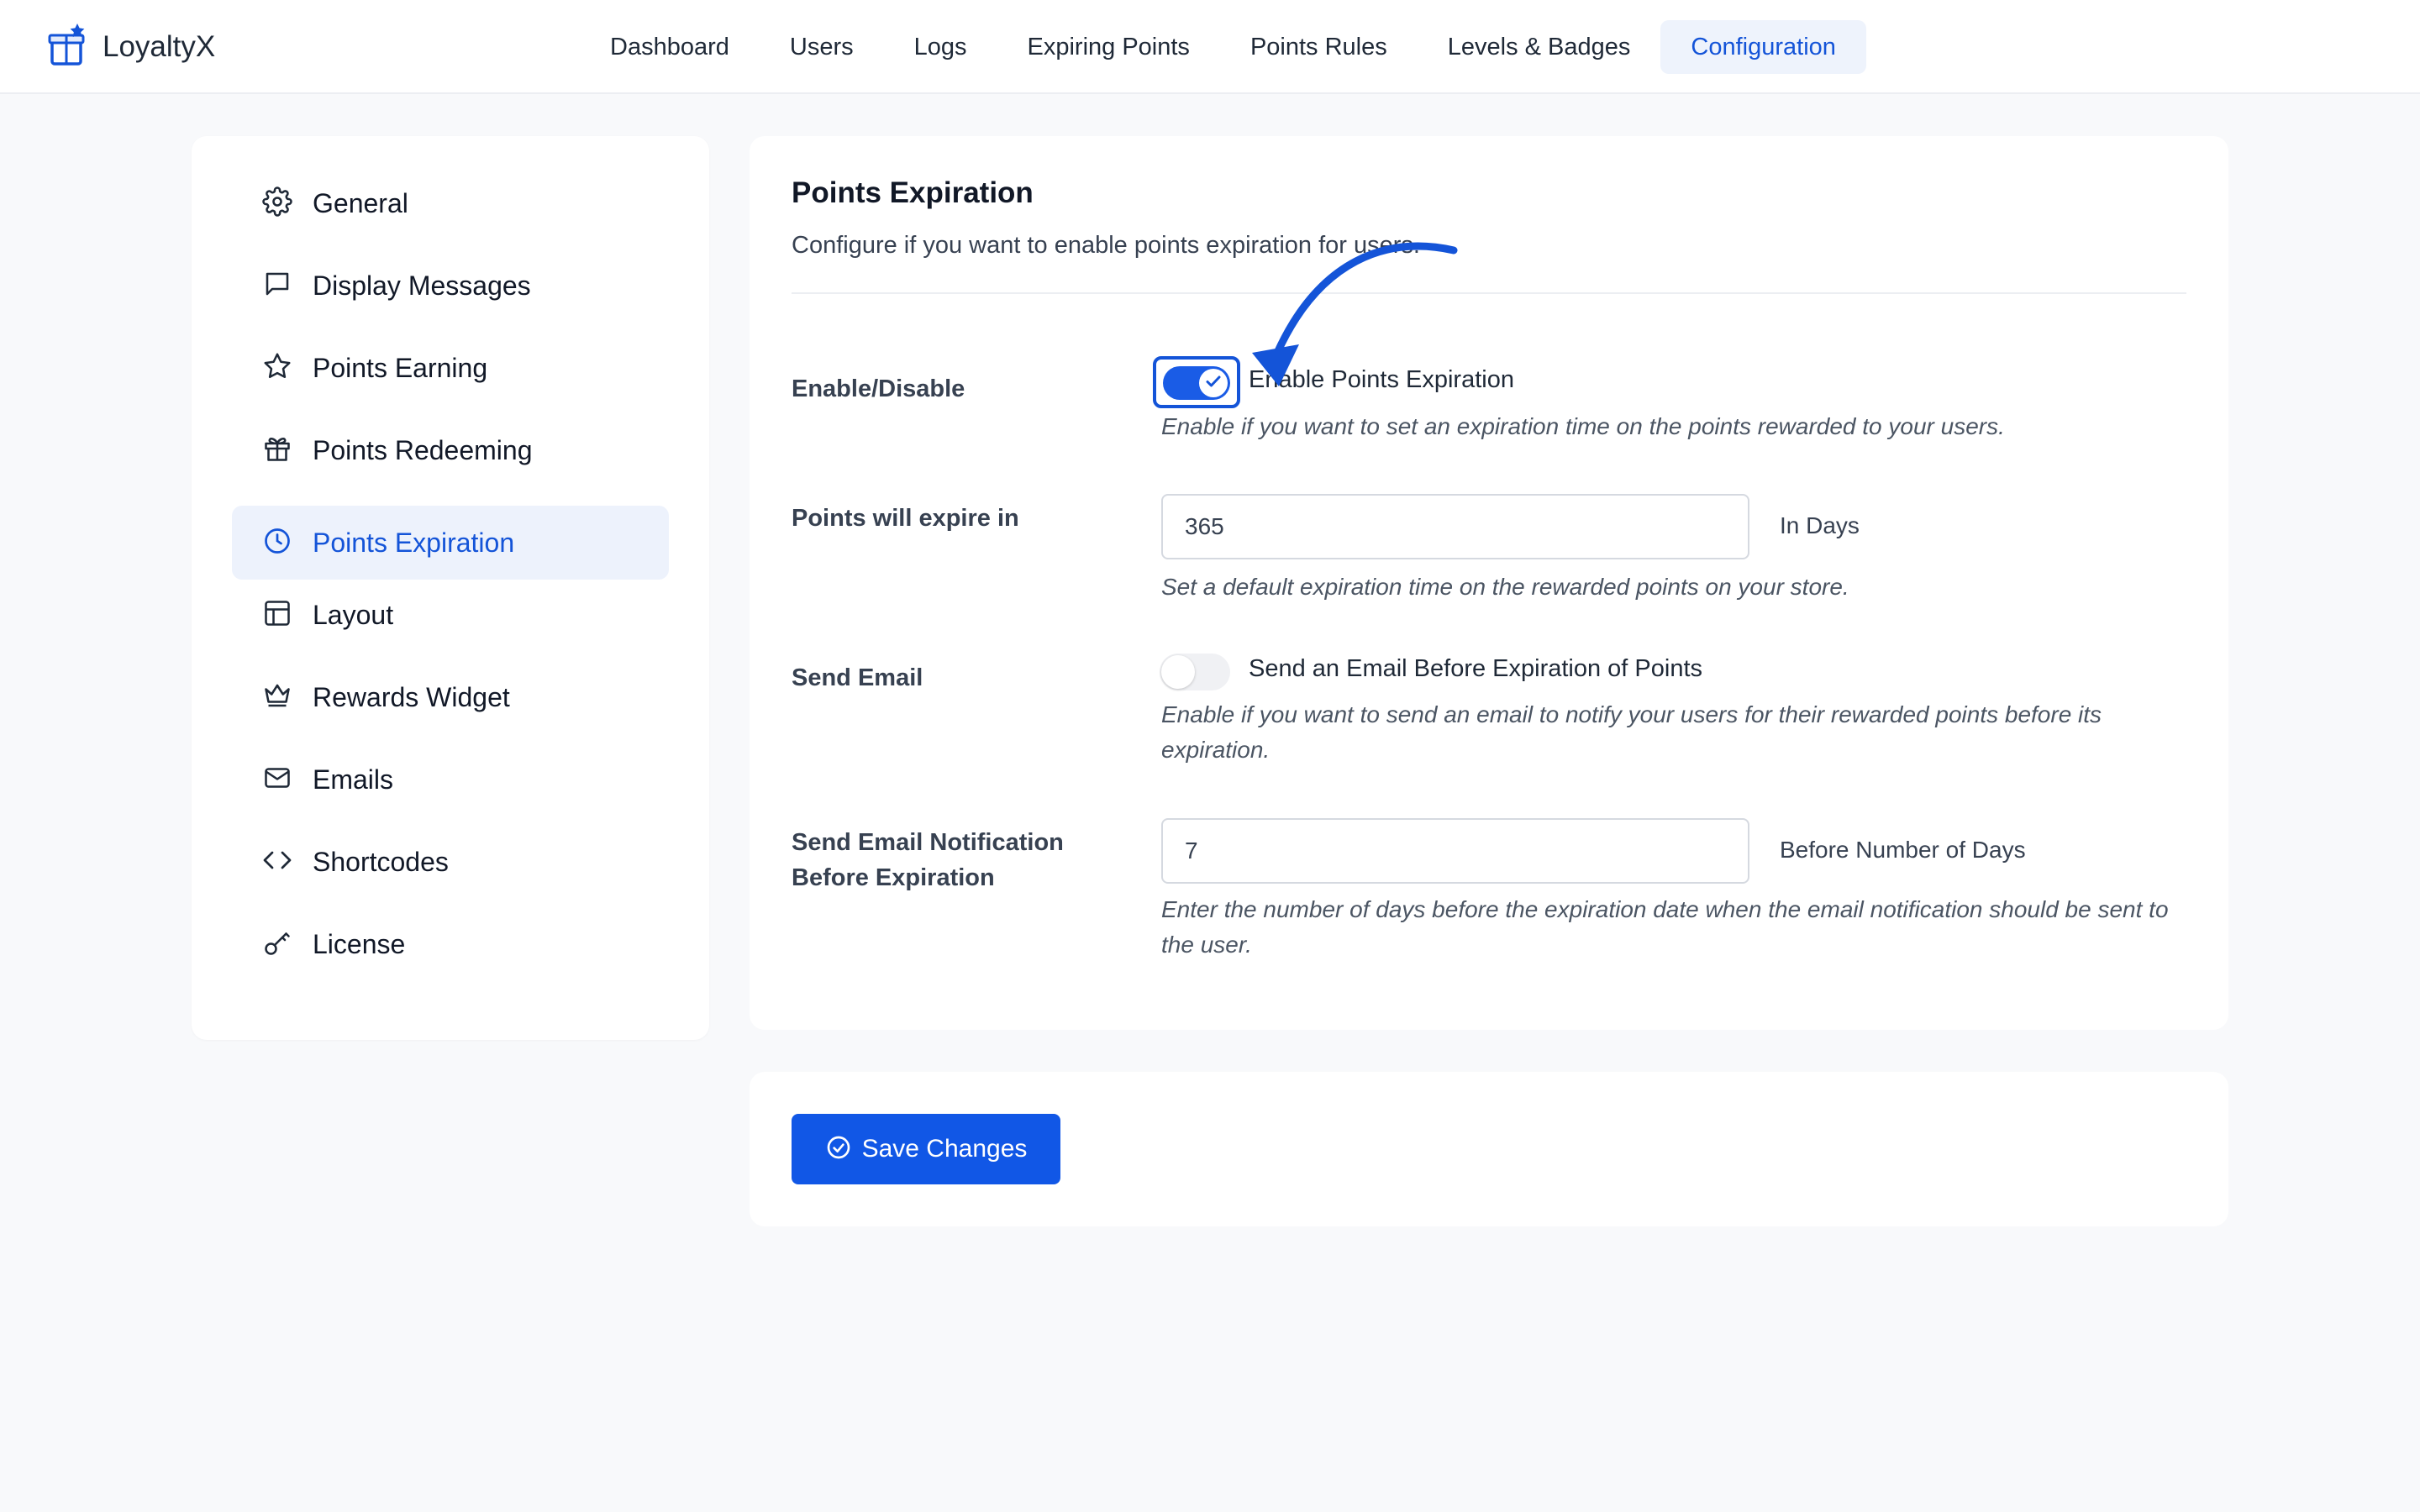 The width and height of the screenshot is (2420, 1512). I want to click on notify-before-unit: Before Number of Days, so click(1903, 850).